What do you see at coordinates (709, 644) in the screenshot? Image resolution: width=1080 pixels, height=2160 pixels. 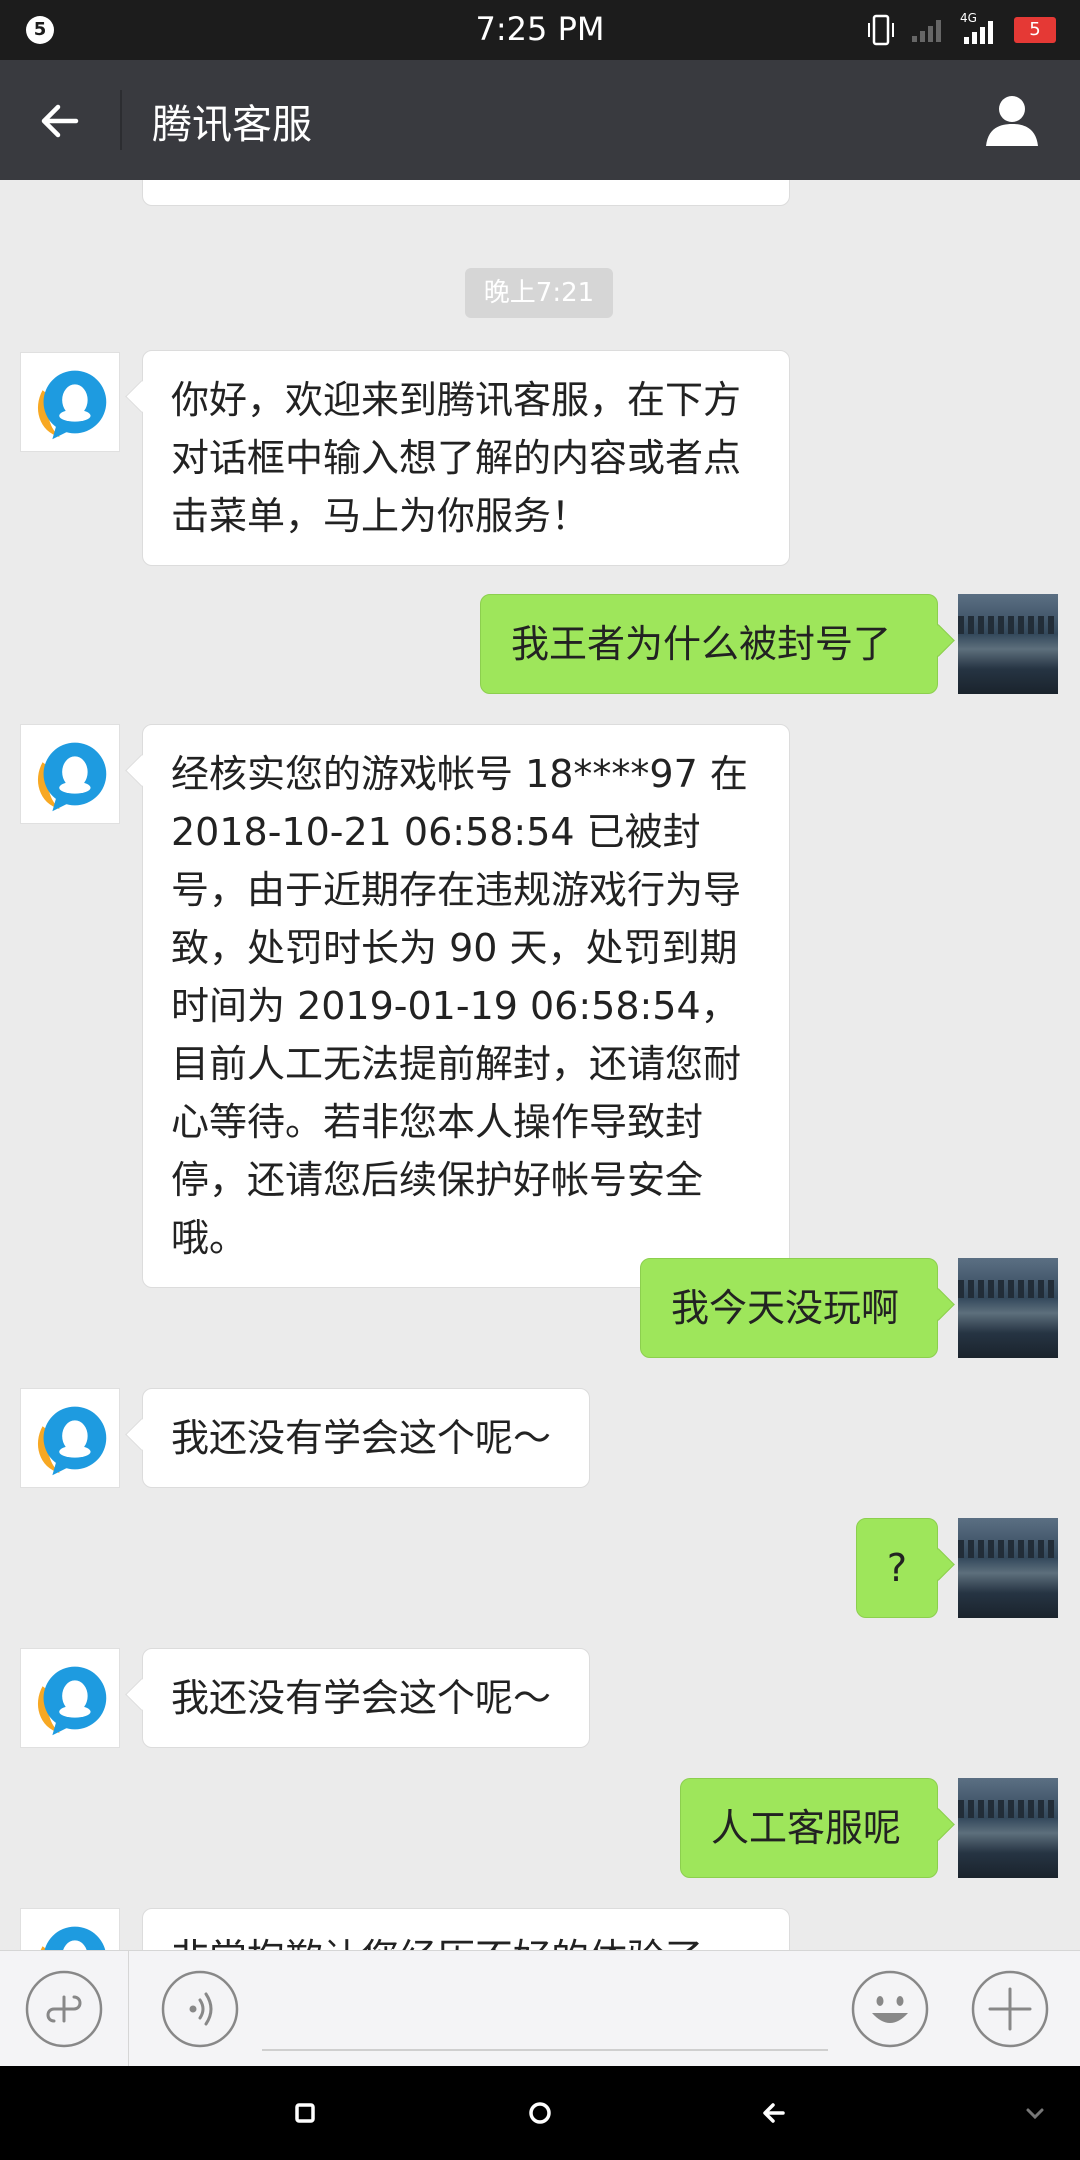 I see `my-message-bubble: 我王者为什么被封号了` at bounding box center [709, 644].